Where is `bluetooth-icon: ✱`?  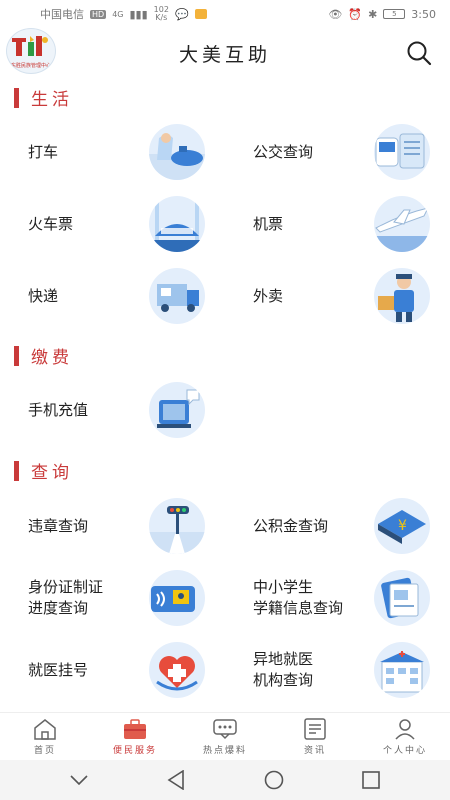
bluetooth-icon: ✱ is located at coordinates (373, 14).